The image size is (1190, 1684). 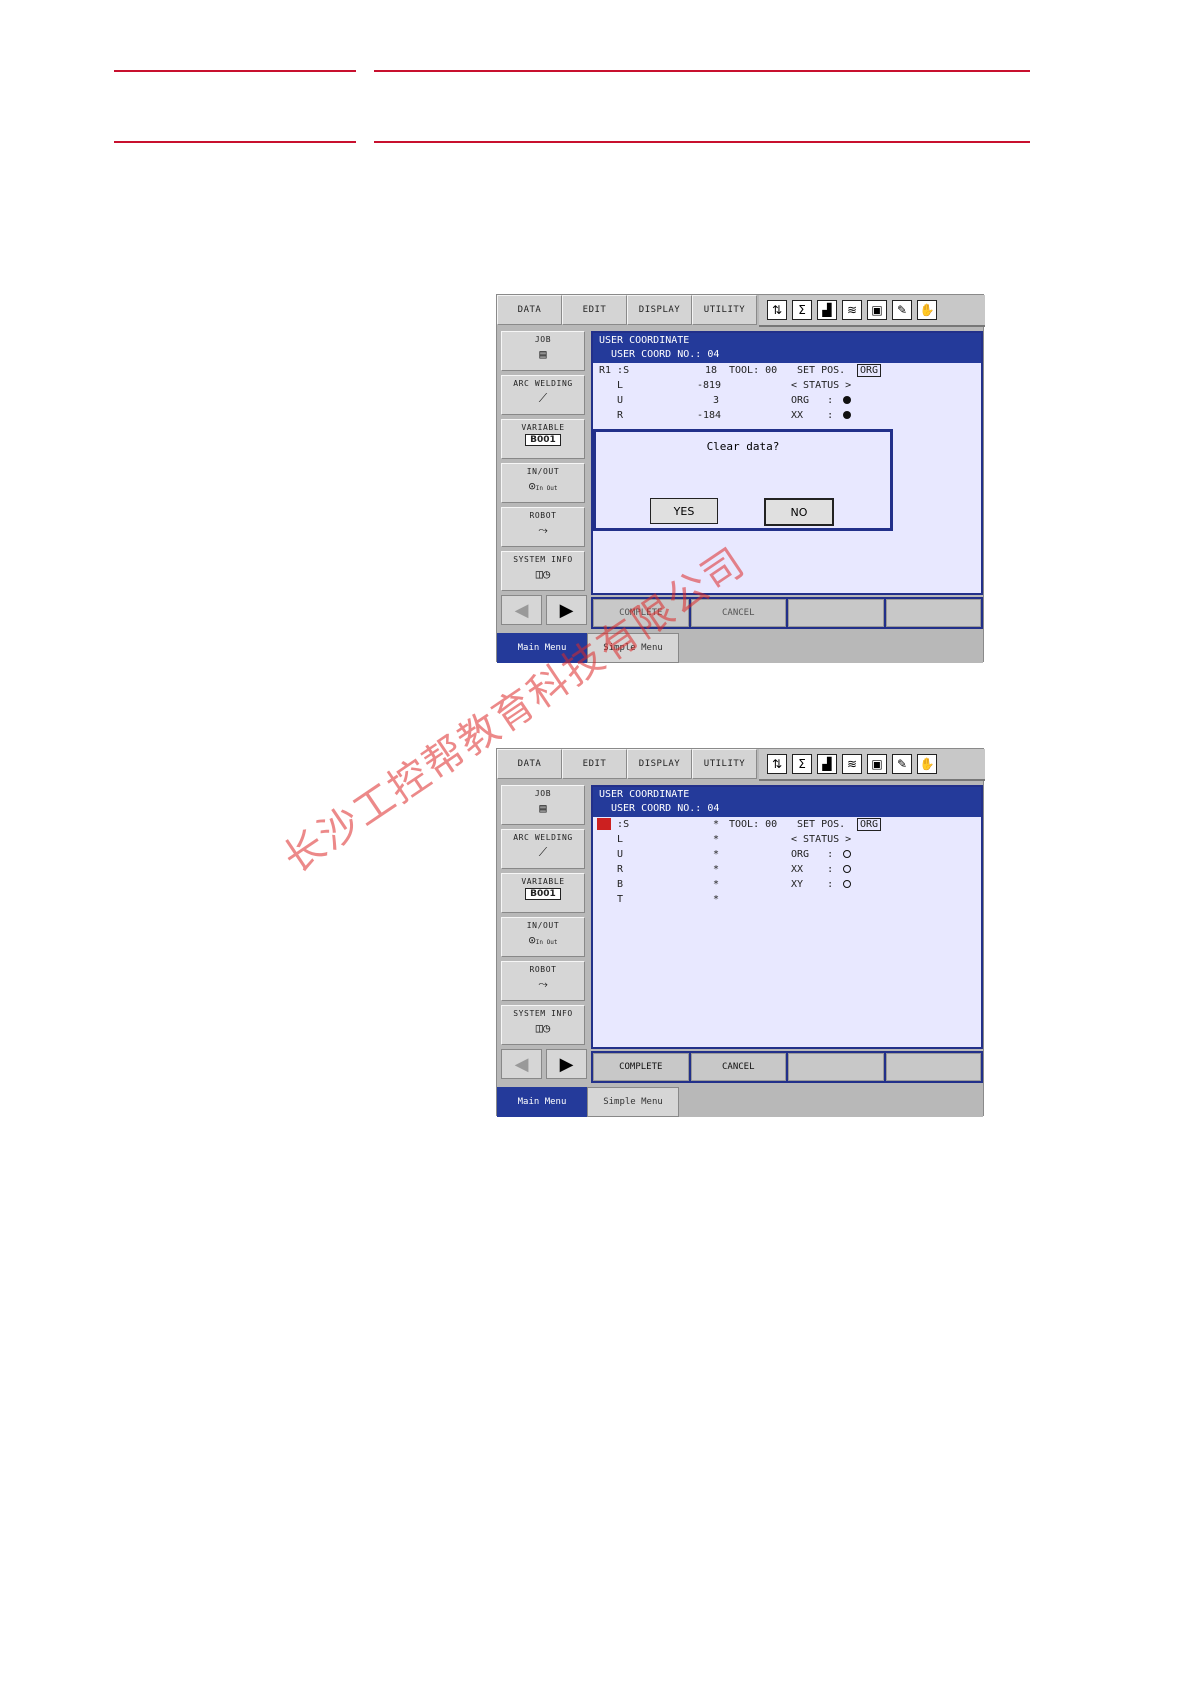 I want to click on status-header: < STATUS >, so click(x=821, y=385).